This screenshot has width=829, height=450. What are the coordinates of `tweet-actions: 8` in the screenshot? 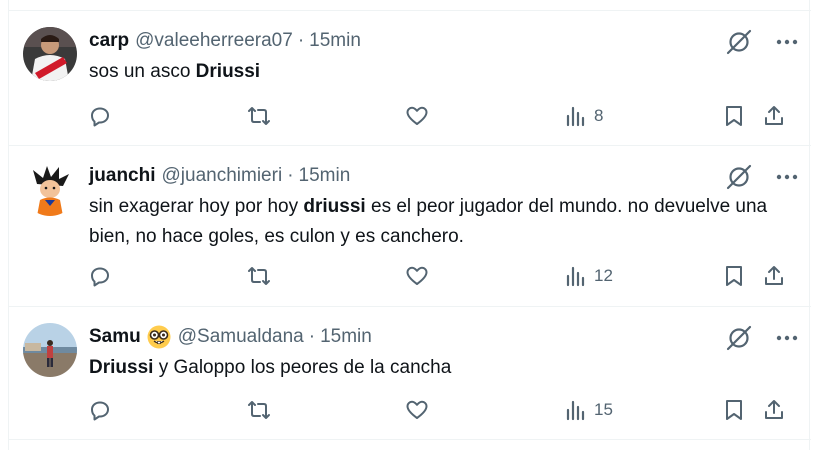 It's located at (410, 116).